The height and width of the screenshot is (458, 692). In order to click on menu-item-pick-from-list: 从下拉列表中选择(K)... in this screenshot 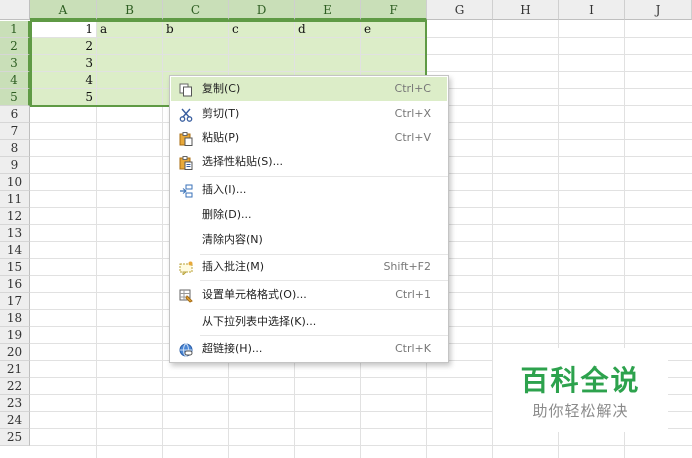, I will do `click(309, 322)`.